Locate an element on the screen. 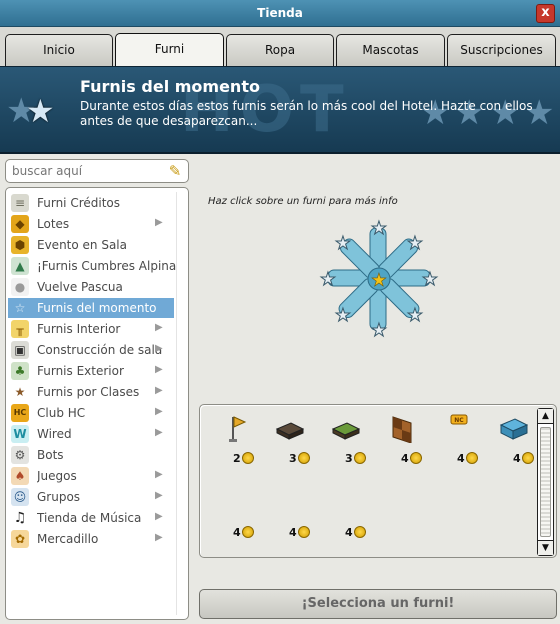 The image size is (560, 624). sidebar-item-label: Evento en Sala is located at coordinates (82, 245).